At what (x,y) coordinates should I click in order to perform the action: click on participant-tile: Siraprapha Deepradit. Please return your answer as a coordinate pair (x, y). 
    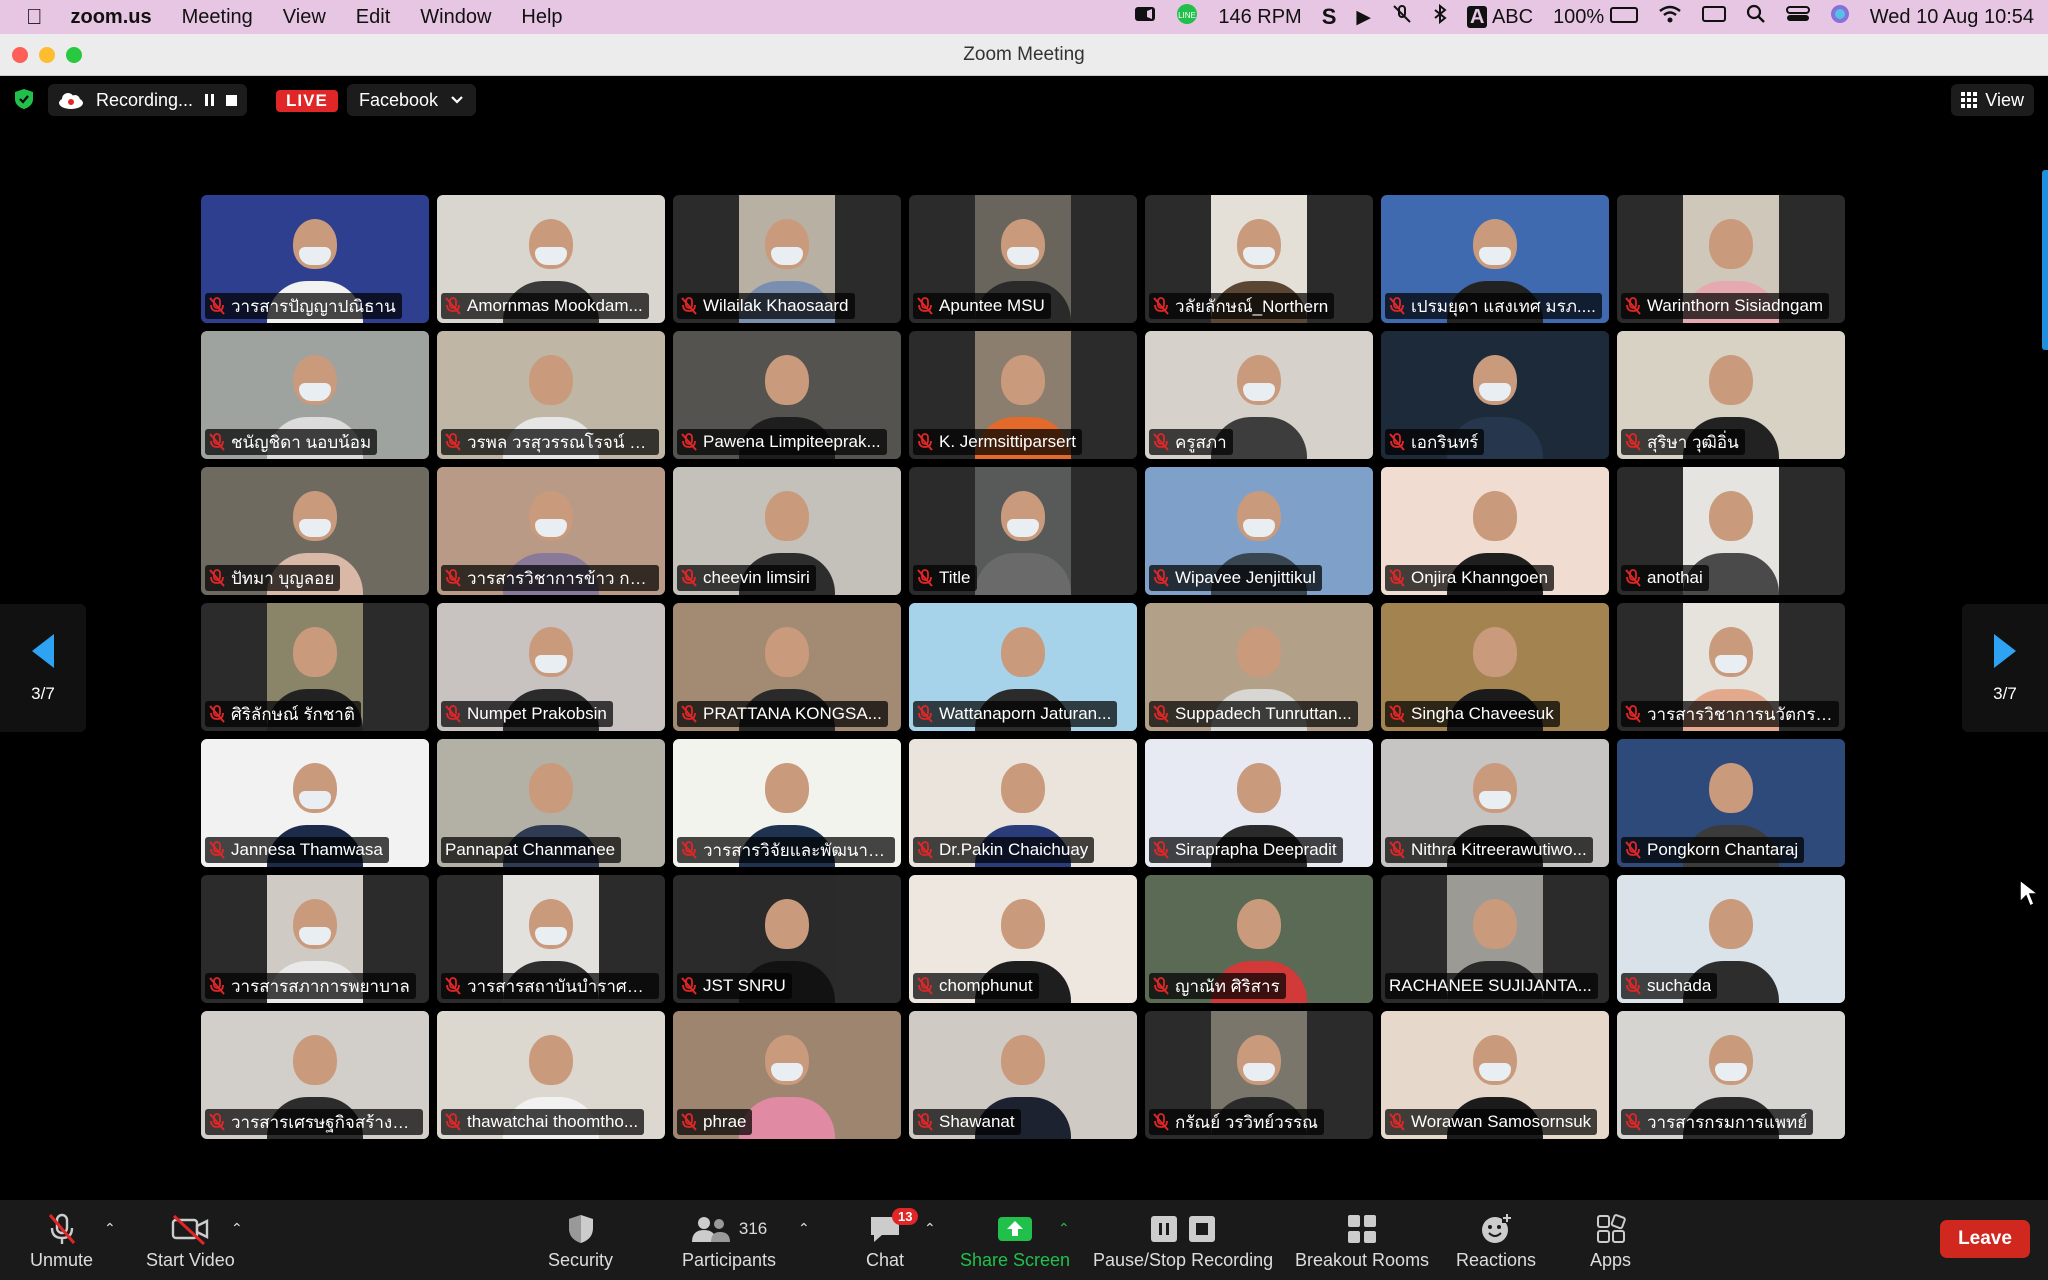
    Looking at the image, I should click on (1259, 803).